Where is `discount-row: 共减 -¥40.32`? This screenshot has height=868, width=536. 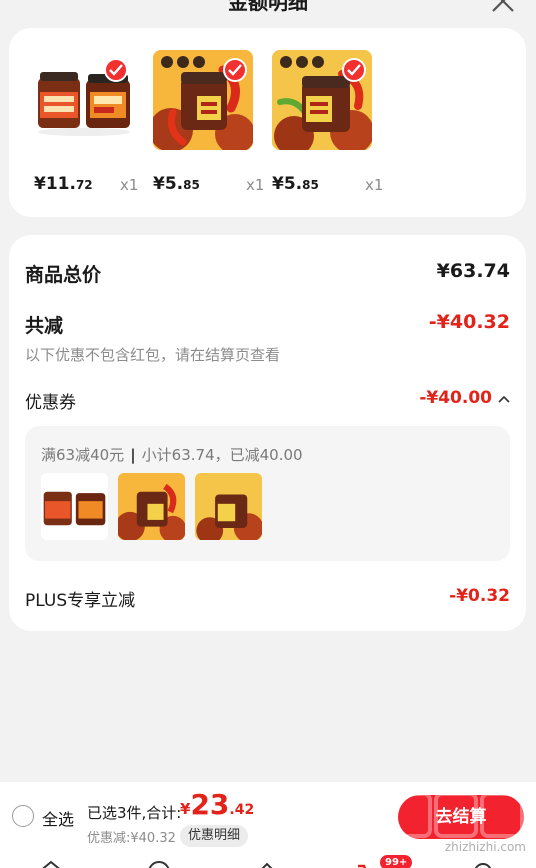
discount-row: 共减 -¥40.32 is located at coordinates (267, 324).